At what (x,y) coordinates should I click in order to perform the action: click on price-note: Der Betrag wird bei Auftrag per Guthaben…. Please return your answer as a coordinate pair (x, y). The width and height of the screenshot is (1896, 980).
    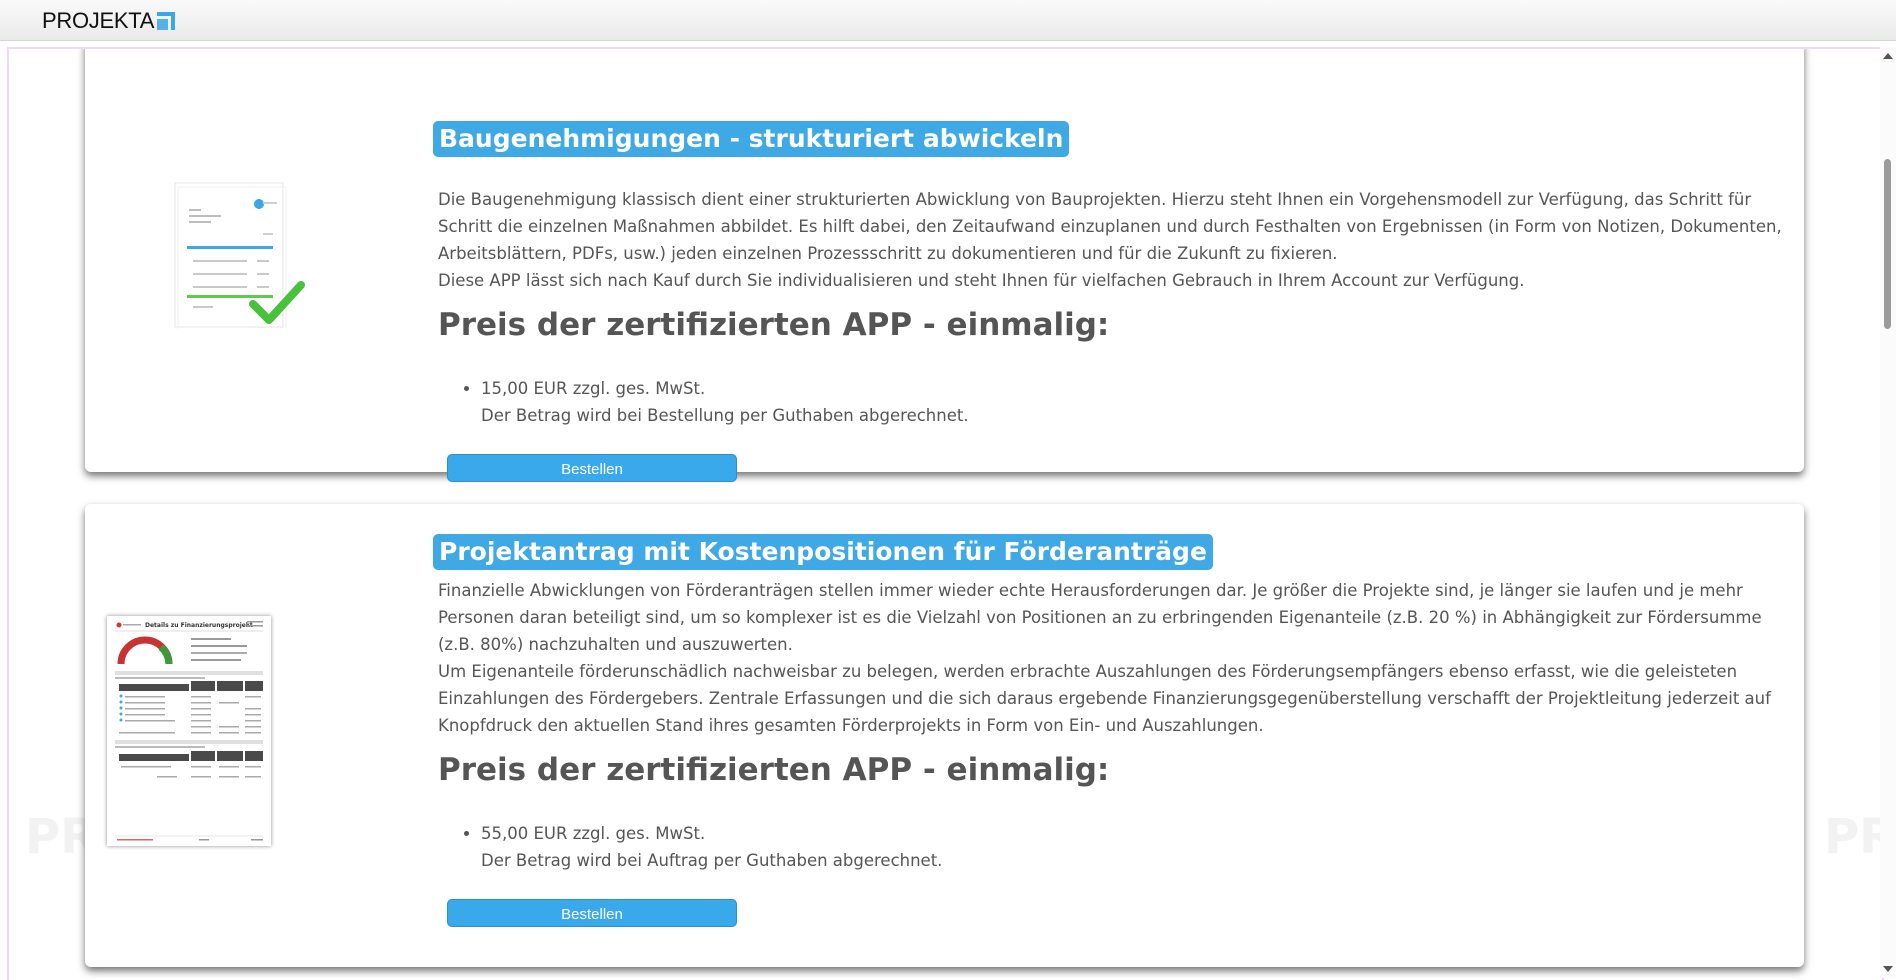
    Looking at the image, I should click on (712, 860).